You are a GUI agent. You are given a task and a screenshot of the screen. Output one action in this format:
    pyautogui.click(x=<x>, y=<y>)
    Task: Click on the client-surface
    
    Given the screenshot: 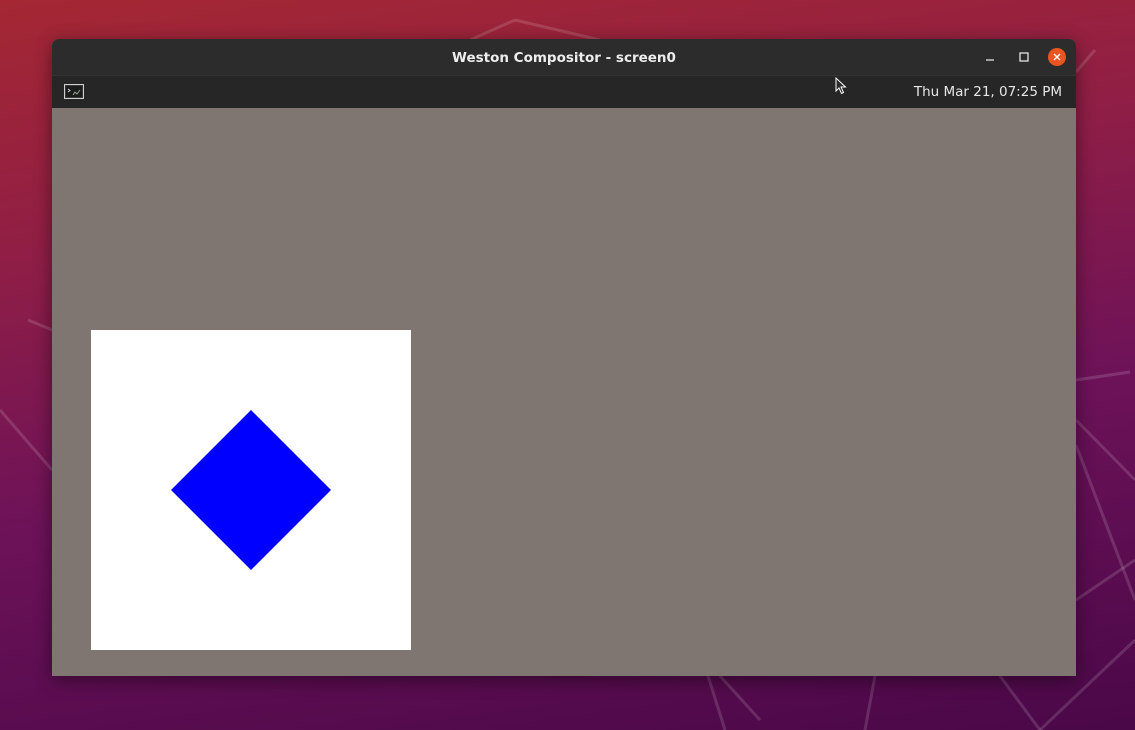 What is the action you would take?
    pyautogui.click(x=251, y=490)
    